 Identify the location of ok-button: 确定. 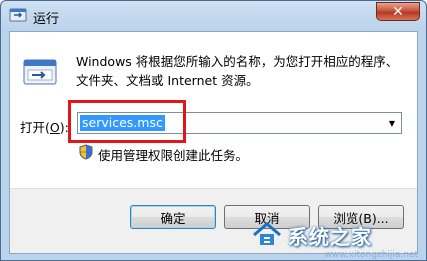
(173, 217).